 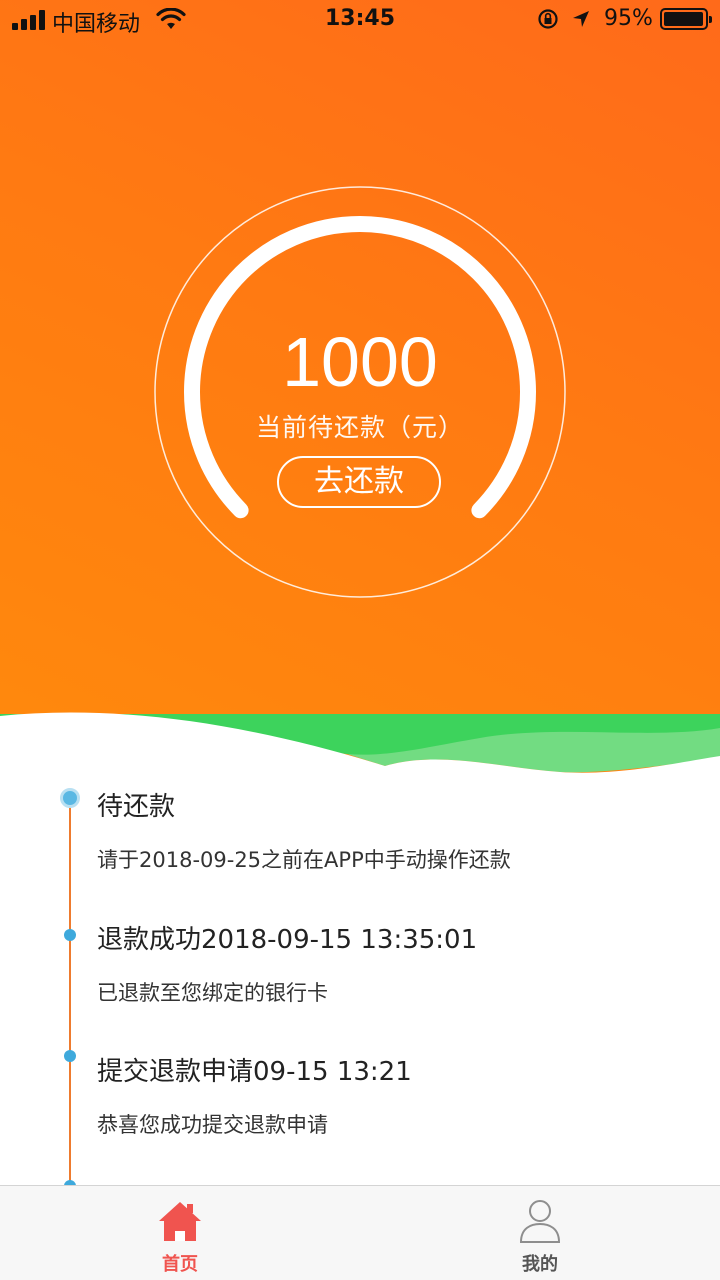 I want to click on battery-icon, so click(x=686, y=19).